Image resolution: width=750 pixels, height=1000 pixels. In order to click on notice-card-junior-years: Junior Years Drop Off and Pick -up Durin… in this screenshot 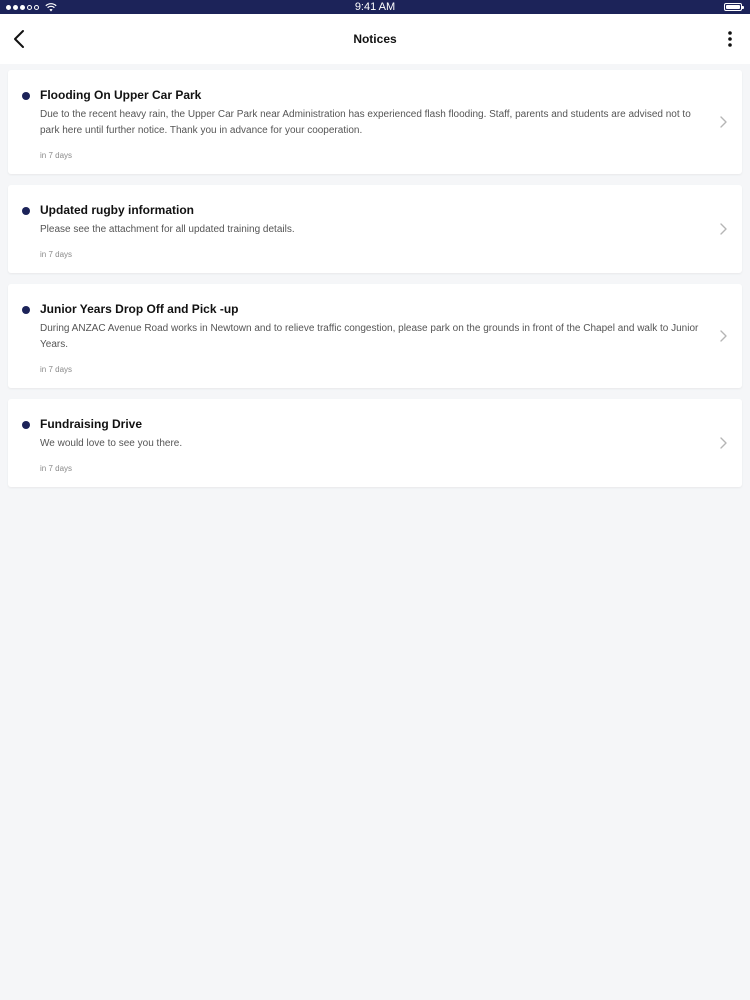, I will do `click(375, 336)`.